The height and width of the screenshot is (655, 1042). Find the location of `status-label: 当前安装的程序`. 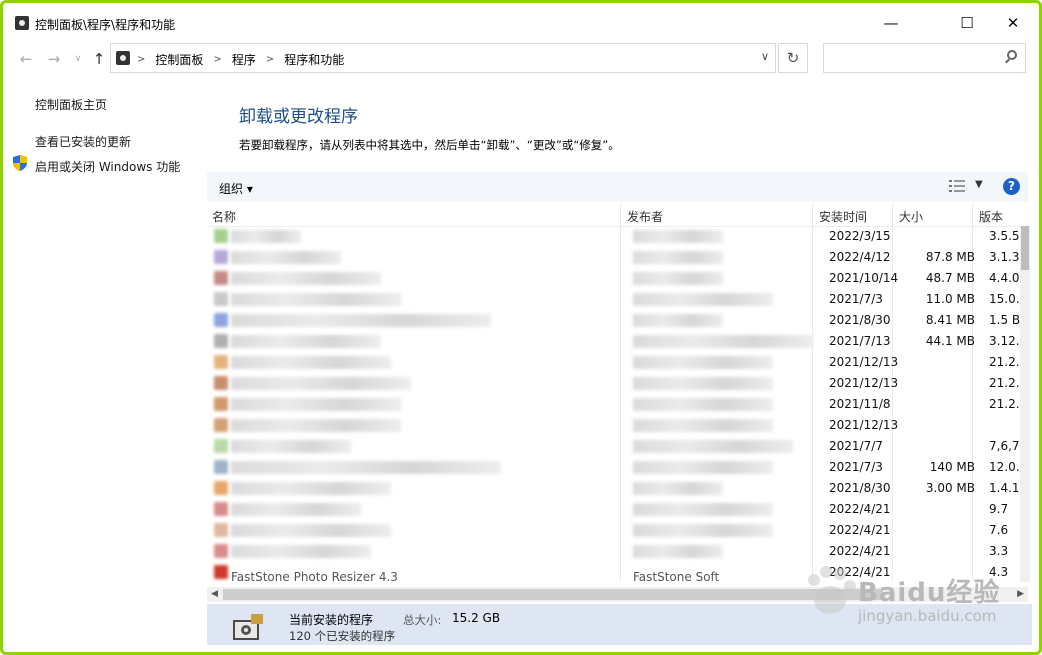

status-label: 当前安装的程序 is located at coordinates (331, 620).